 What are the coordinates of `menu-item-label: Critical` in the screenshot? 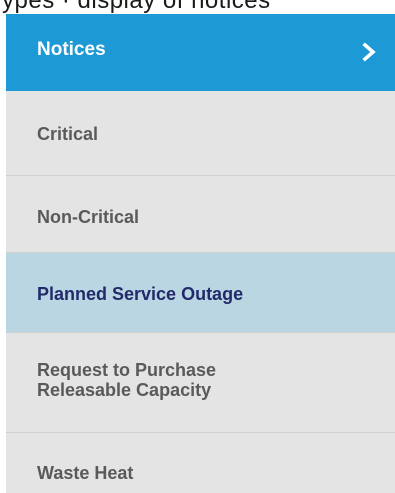 It's located at (68, 134).